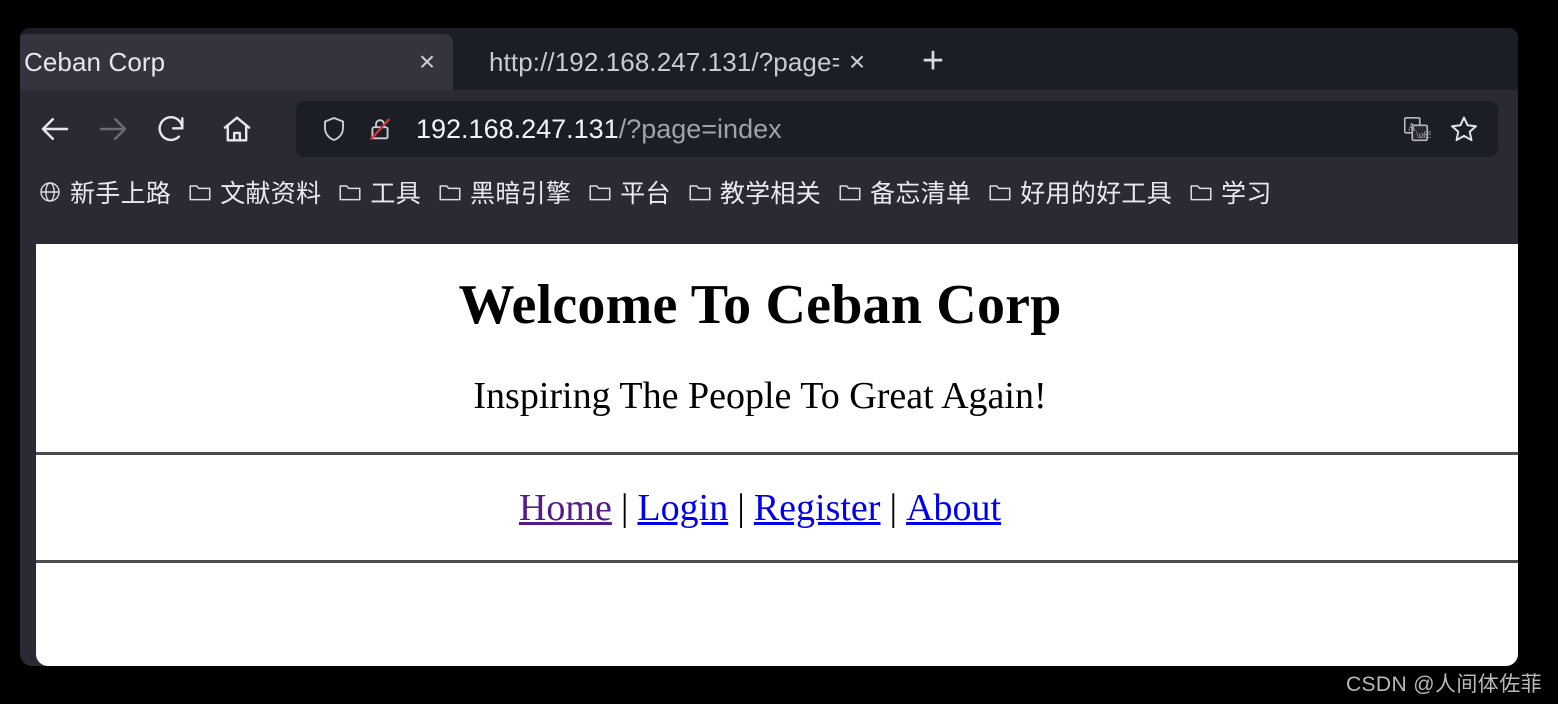  Describe the element at coordinates (760, 395) in the screenshot. I see `page-tagline: Inspiring The People To Great Again!` at that location.